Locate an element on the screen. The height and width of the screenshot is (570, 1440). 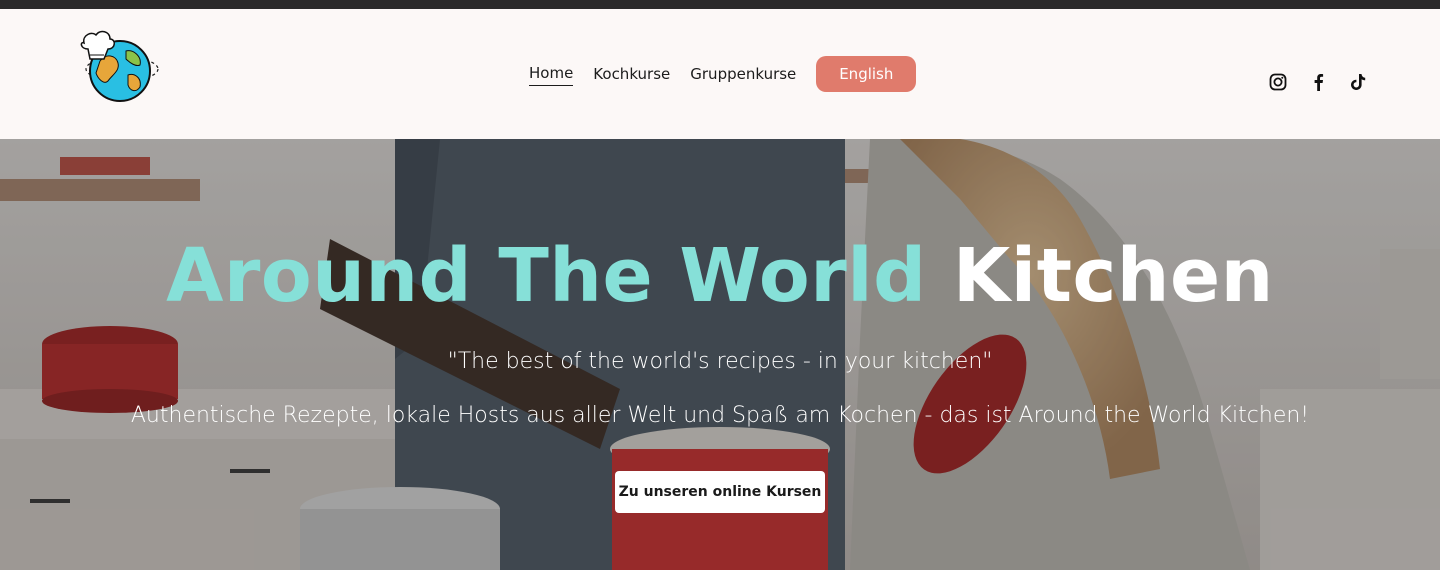
main-nav: Home Kochkurse Gruppenkurse English is located at coordinates (723, 74).